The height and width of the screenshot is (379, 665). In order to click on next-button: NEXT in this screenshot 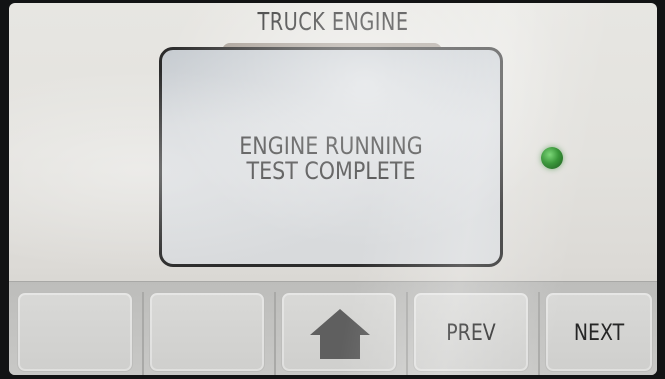, I will do `click(599, 332)`.